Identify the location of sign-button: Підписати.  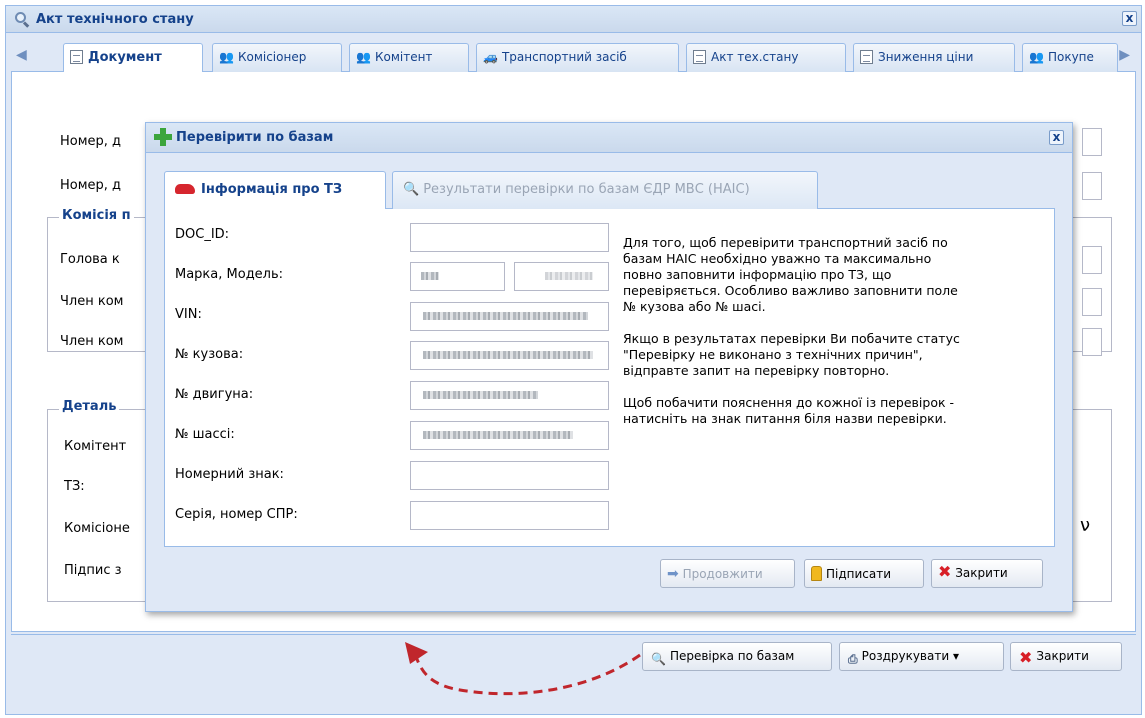
(864, 573).